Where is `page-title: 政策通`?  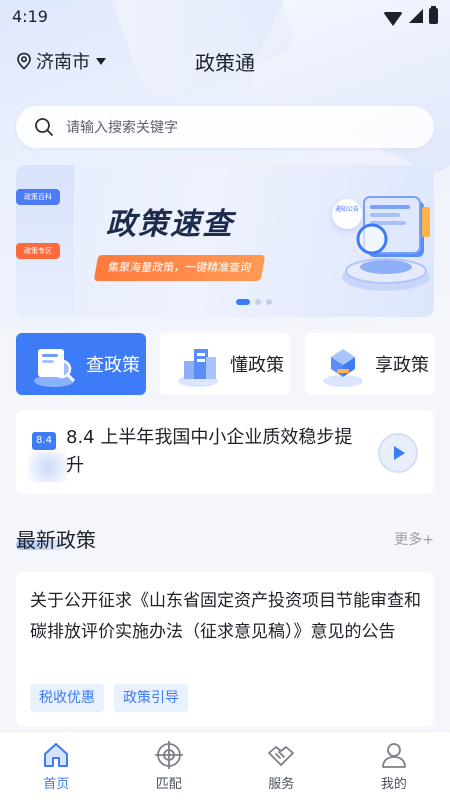
page-title: 政策通 is located at coordinates (225, 63).